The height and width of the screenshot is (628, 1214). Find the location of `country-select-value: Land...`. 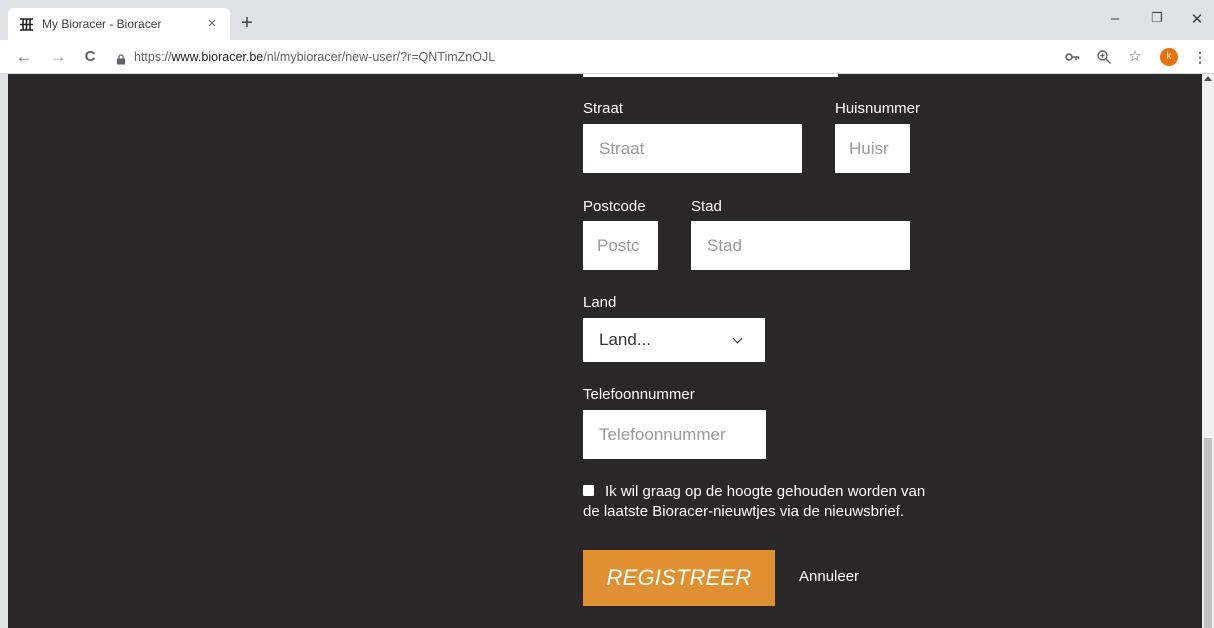

country-select-value: Land... is located at coordinates (625, 339).